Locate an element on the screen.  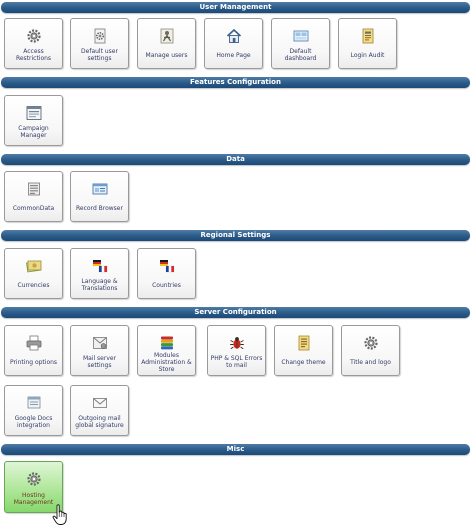
change-theme-button: Change theme is located at coordinates (303, 350).